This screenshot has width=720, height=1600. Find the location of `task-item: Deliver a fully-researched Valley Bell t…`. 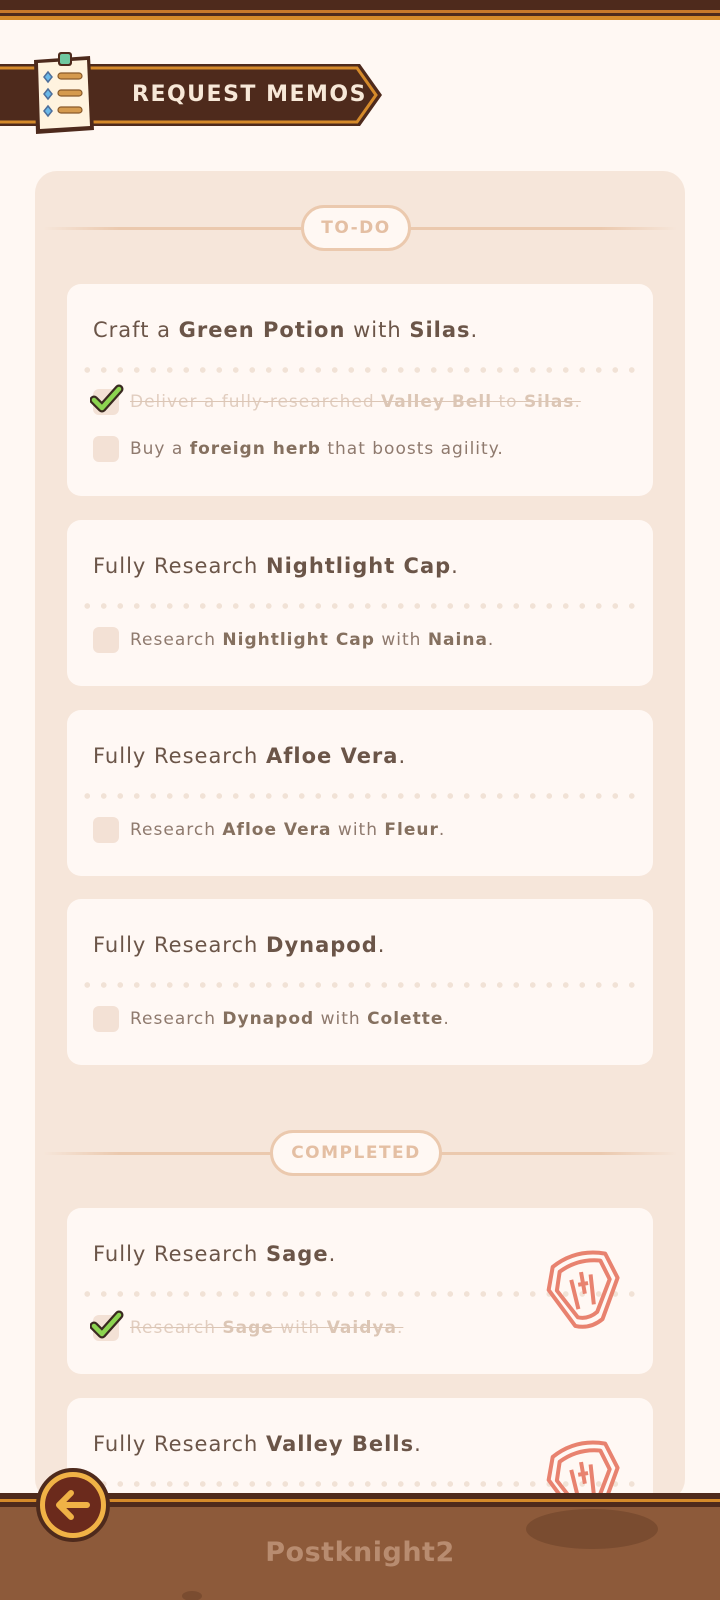

task-item: Deliver a fully-researched Valley Bell t… is located at coordinates (335, 400).